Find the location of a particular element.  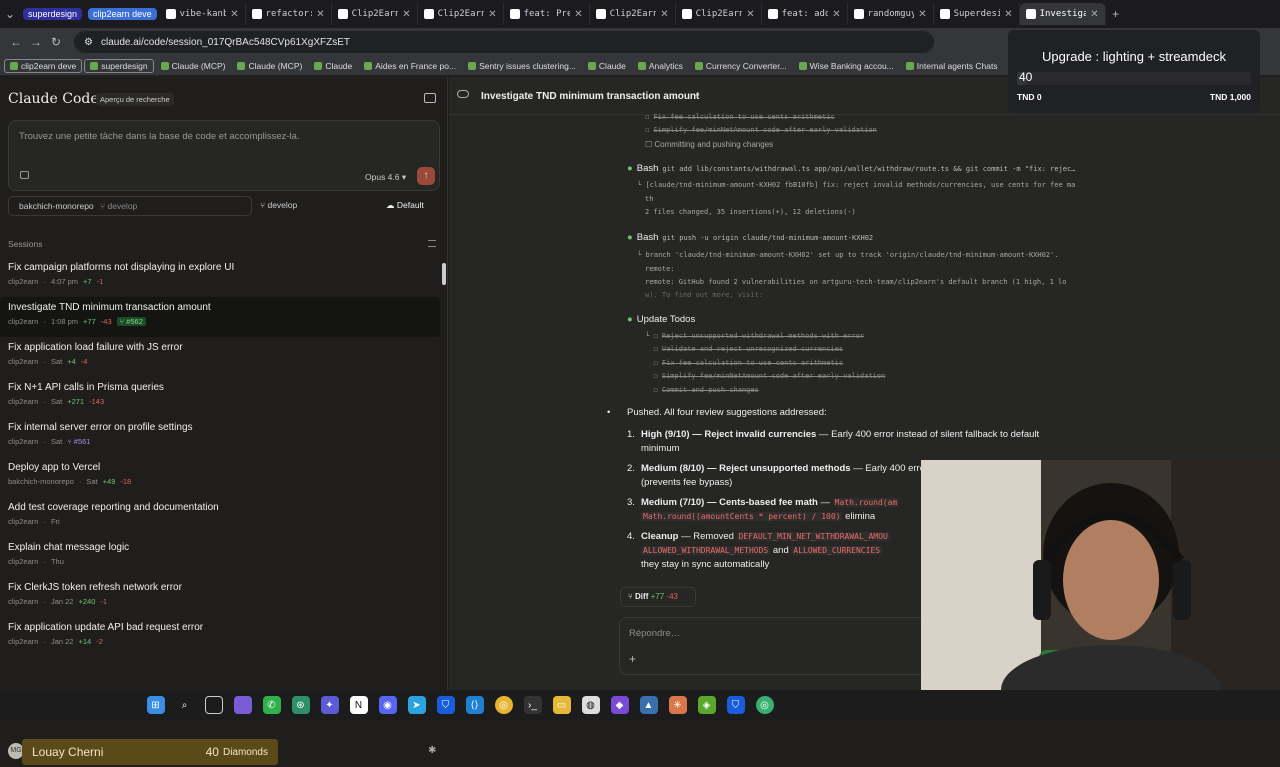

session-title: Fix N+1 API calls in Prisma queries is located at coordinates (86, 387).